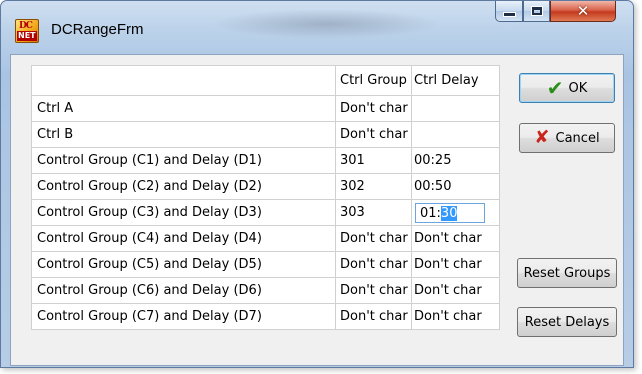 The image size is (642, 374). I want to click on x-icon: ✘, so click(542, 137).